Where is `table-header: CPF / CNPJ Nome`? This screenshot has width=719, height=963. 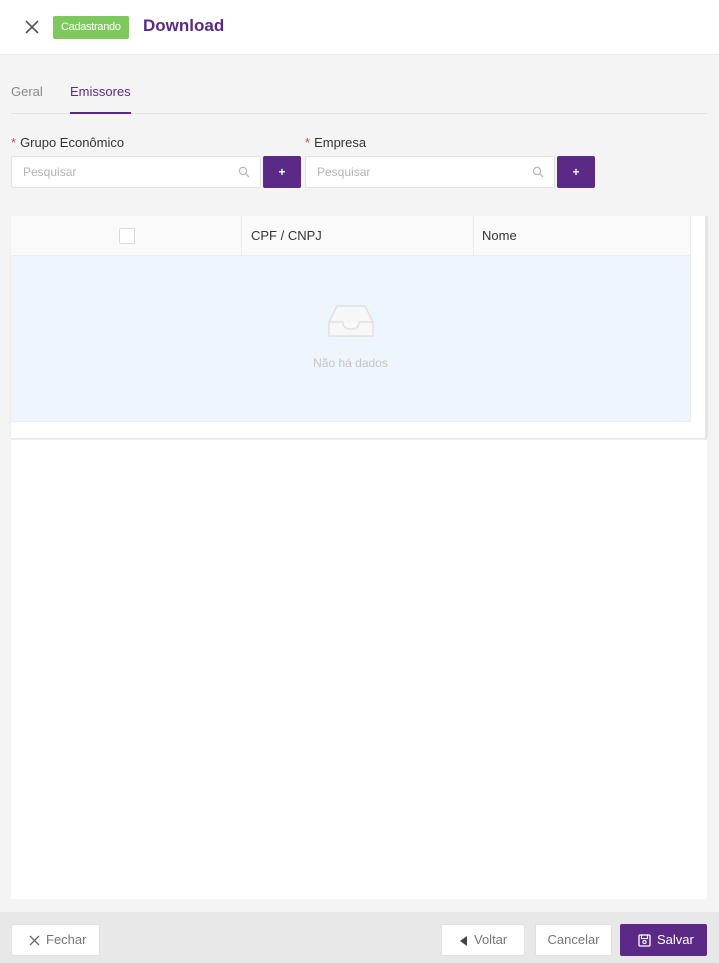
table-header: CPF / CNPJ Nome is located at coordinates (350, 236).